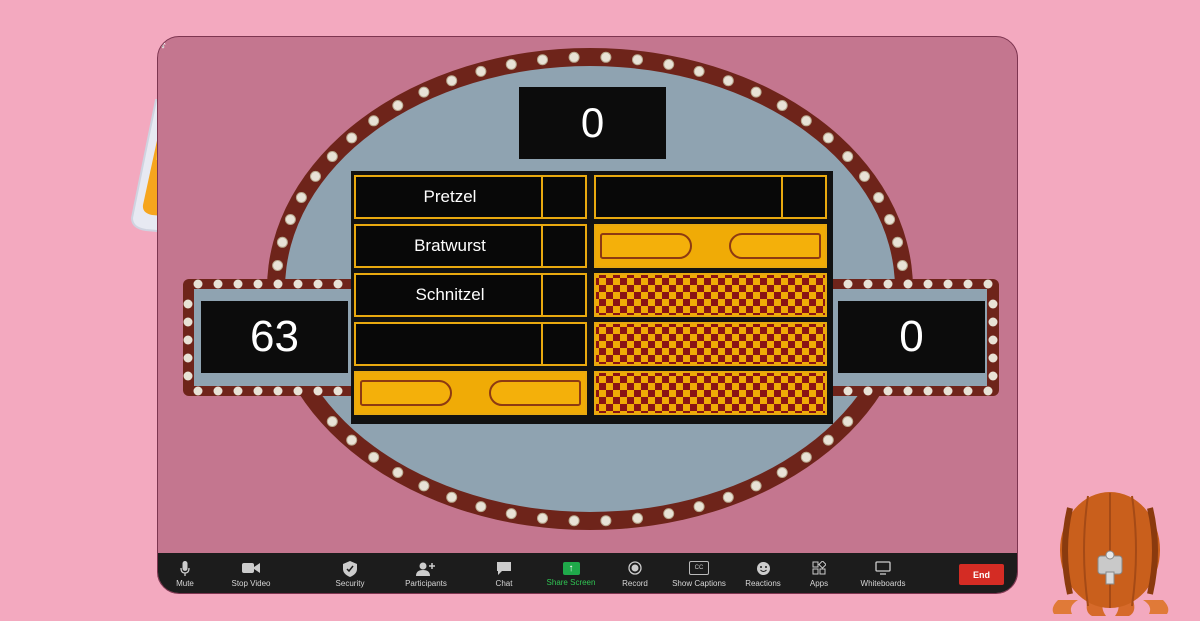 Image resolution: width=1200 pixels, height=621 pixels. What do you see at coordinates (819, 583) in the screenshot?
I see `apps-label: Apps` at bounding box center [819, 583].